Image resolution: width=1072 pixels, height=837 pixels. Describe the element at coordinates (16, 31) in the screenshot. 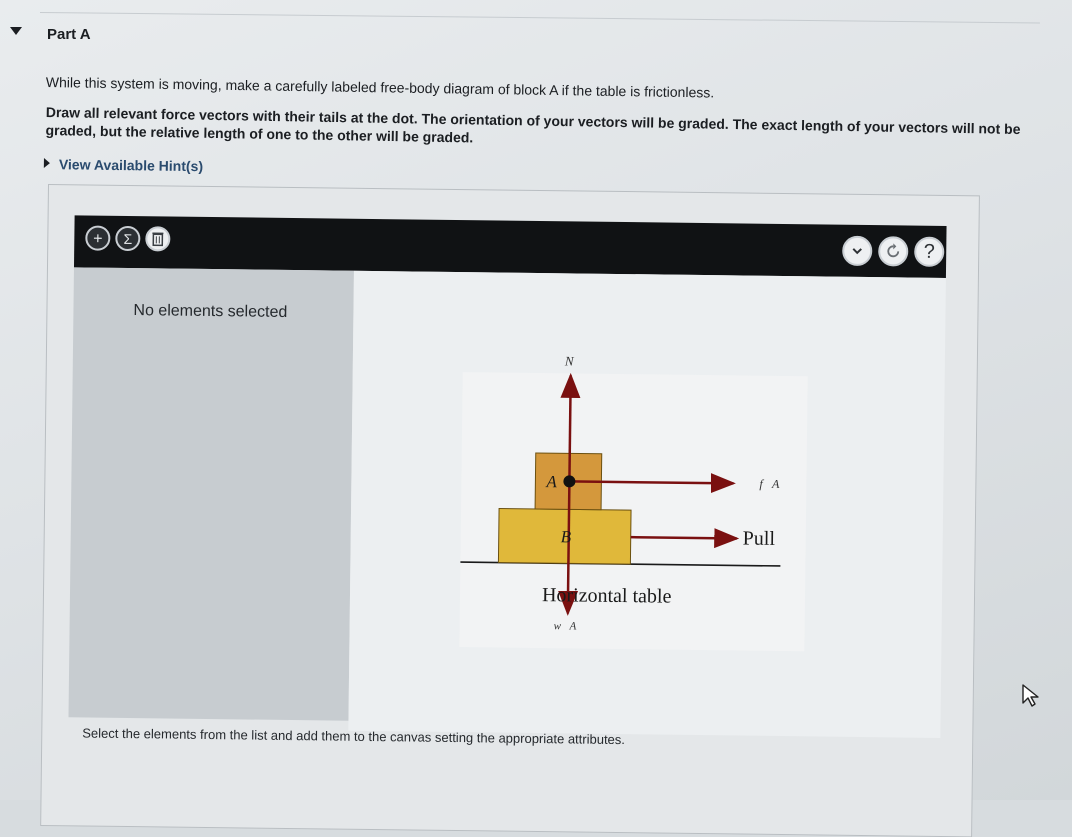

I see `collapse-triangle-icon` at that location.